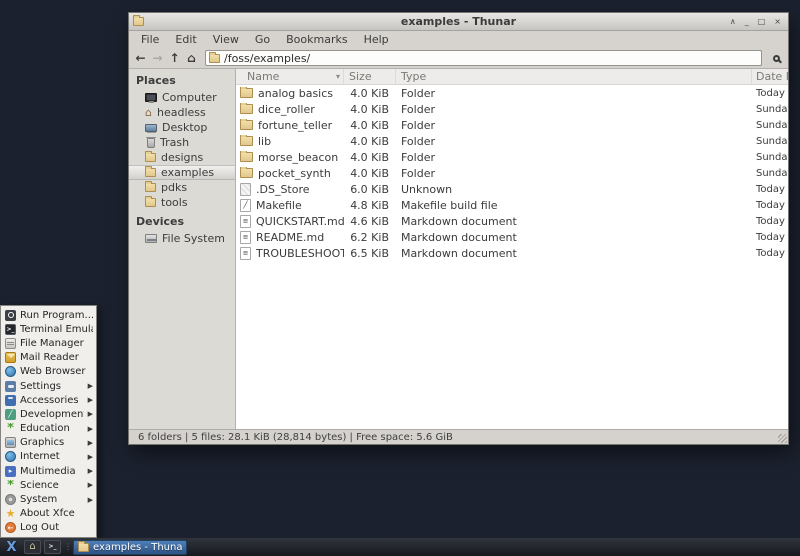 The width and height of the screenshot is (800, 556). What do you see at coordinates (10, 372) in the screenshot?
I see `globe-icon` at bounding box center [10, 372].